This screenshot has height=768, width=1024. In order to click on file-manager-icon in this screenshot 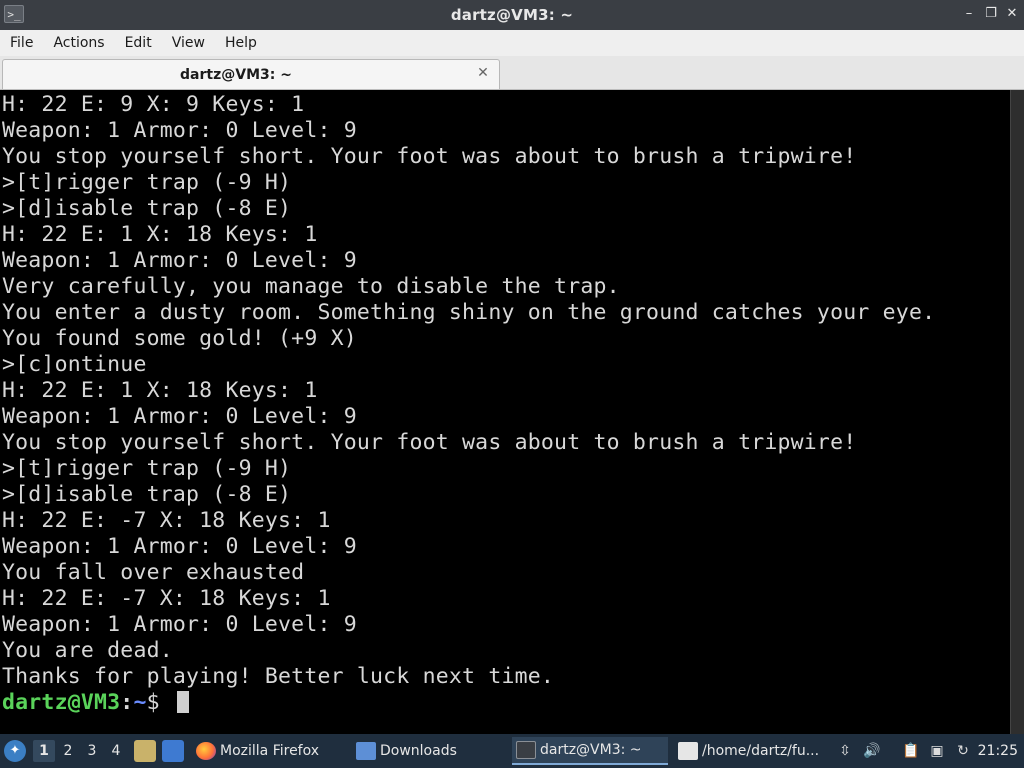, I will do `click(145, 751)`.